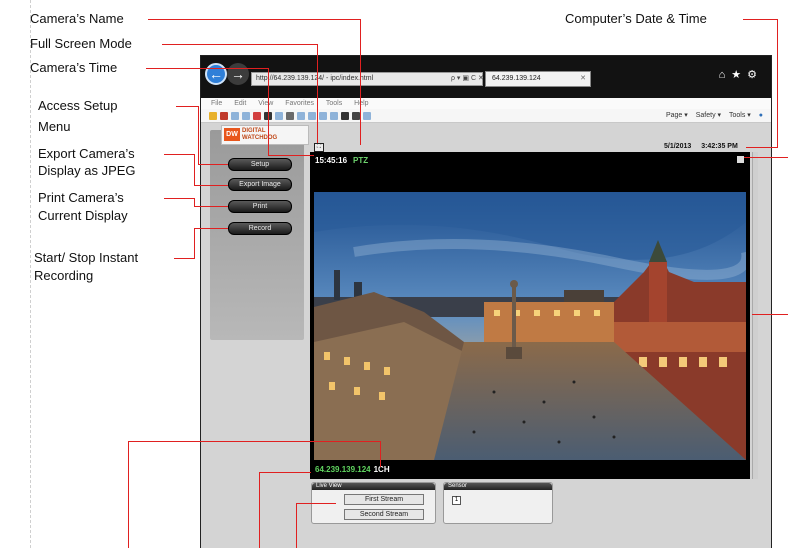 Image resolution: width=788 pixels, height=548 pixels. Describe the element at coordinates (361, 103) in the screenshot. I see `menu-help: Help` at that location.